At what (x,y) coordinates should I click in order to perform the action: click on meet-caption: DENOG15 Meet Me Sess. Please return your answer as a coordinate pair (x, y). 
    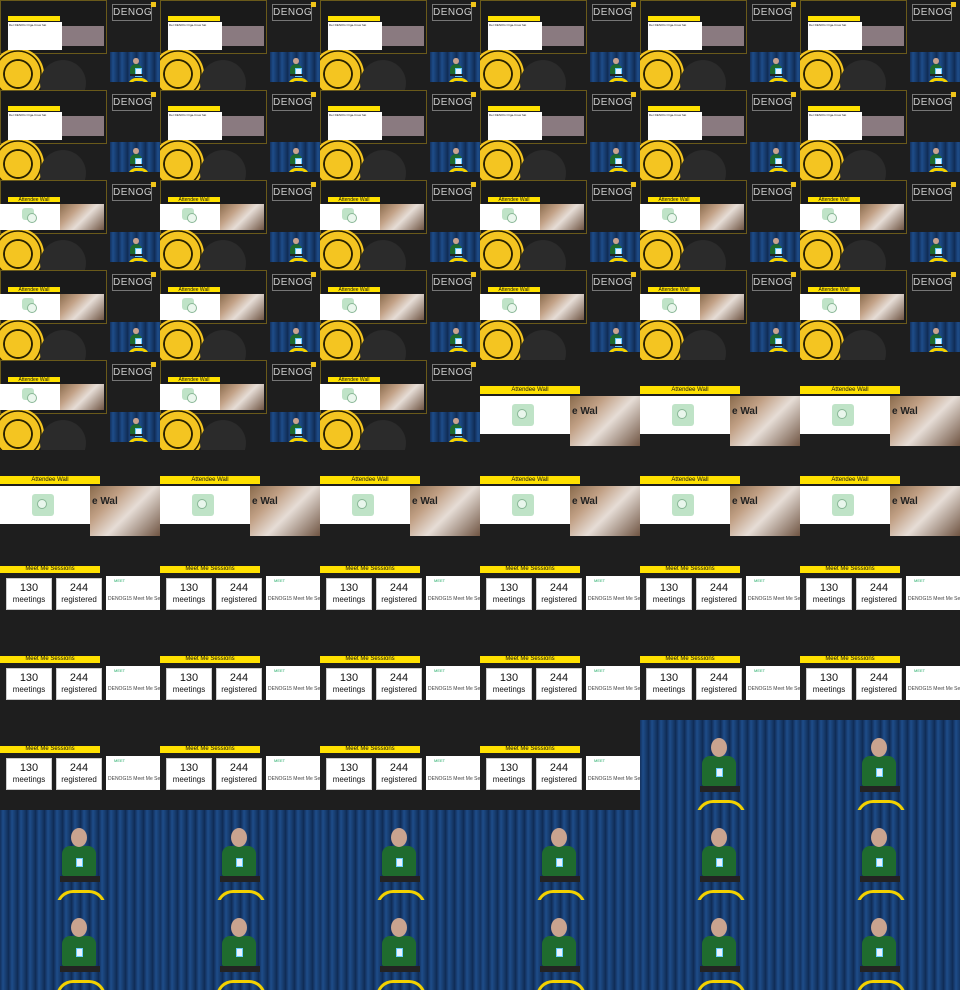
    Looking at the image, I should click on (614, 779).